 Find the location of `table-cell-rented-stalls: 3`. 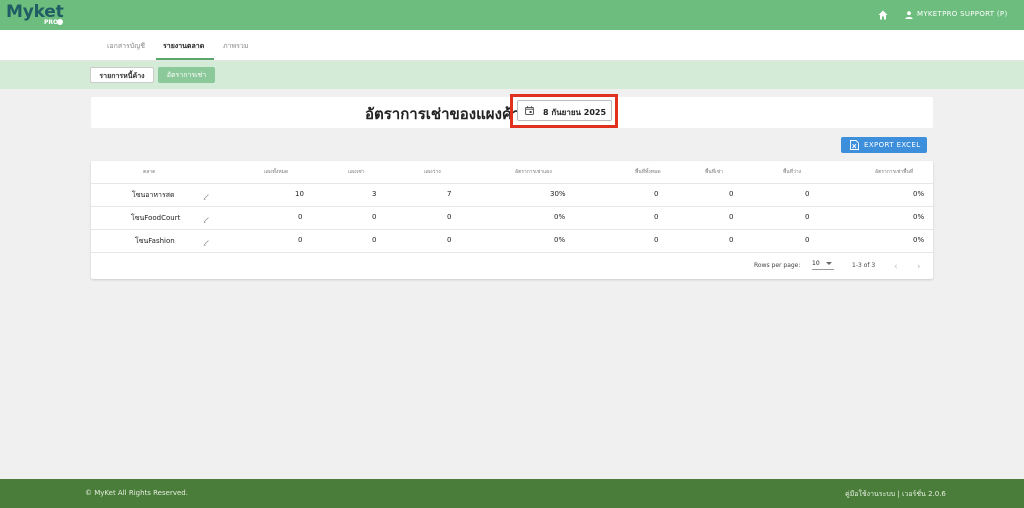

table-cell-rented-stalls: 3 is located at coordinates (374, 194).